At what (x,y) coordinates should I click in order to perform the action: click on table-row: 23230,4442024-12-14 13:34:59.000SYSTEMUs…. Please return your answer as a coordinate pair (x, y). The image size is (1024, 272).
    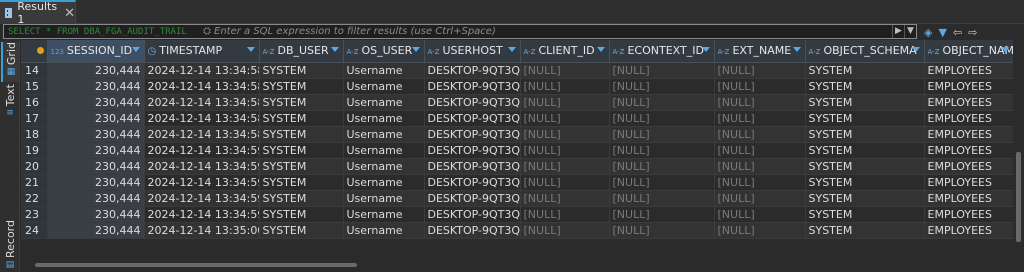
    Looking at the image, I should click on (517, 214).